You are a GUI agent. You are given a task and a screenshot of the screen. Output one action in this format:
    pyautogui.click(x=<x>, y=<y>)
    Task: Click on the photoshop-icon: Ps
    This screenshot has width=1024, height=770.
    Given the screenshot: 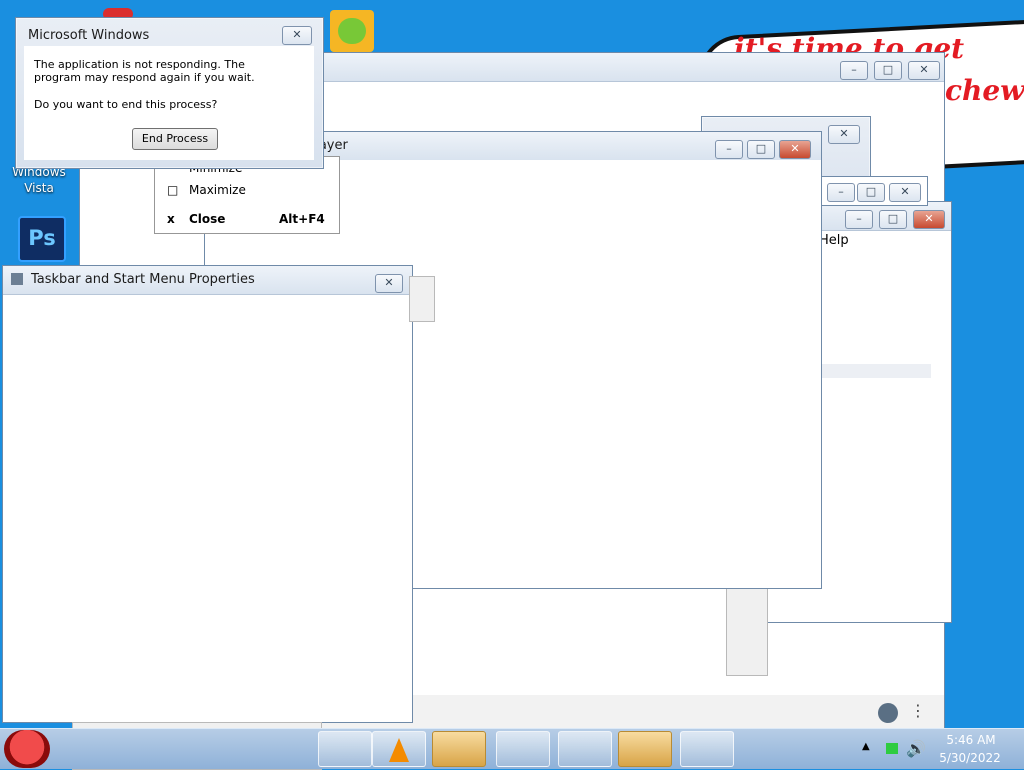 What is the action you would take?
    pyautogui.click(x=42, y=239)
    